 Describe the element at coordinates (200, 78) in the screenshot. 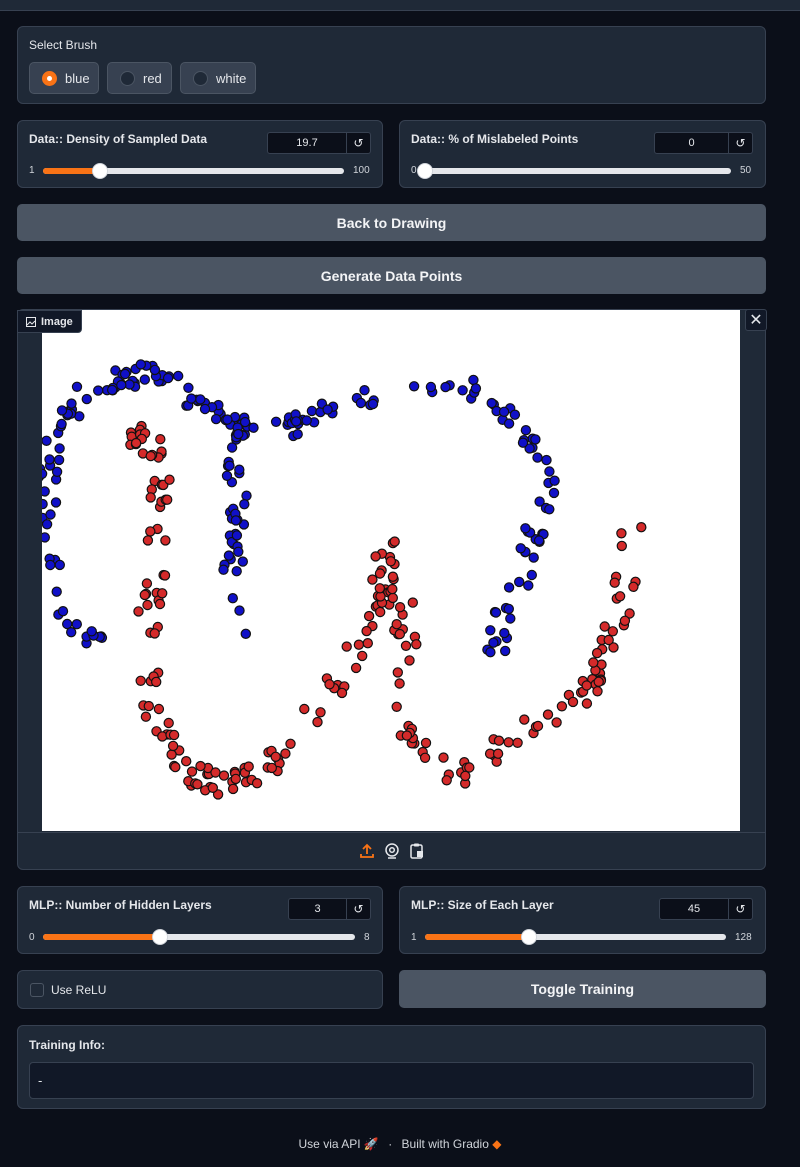

I see `radio-unselected-icon` at that location.